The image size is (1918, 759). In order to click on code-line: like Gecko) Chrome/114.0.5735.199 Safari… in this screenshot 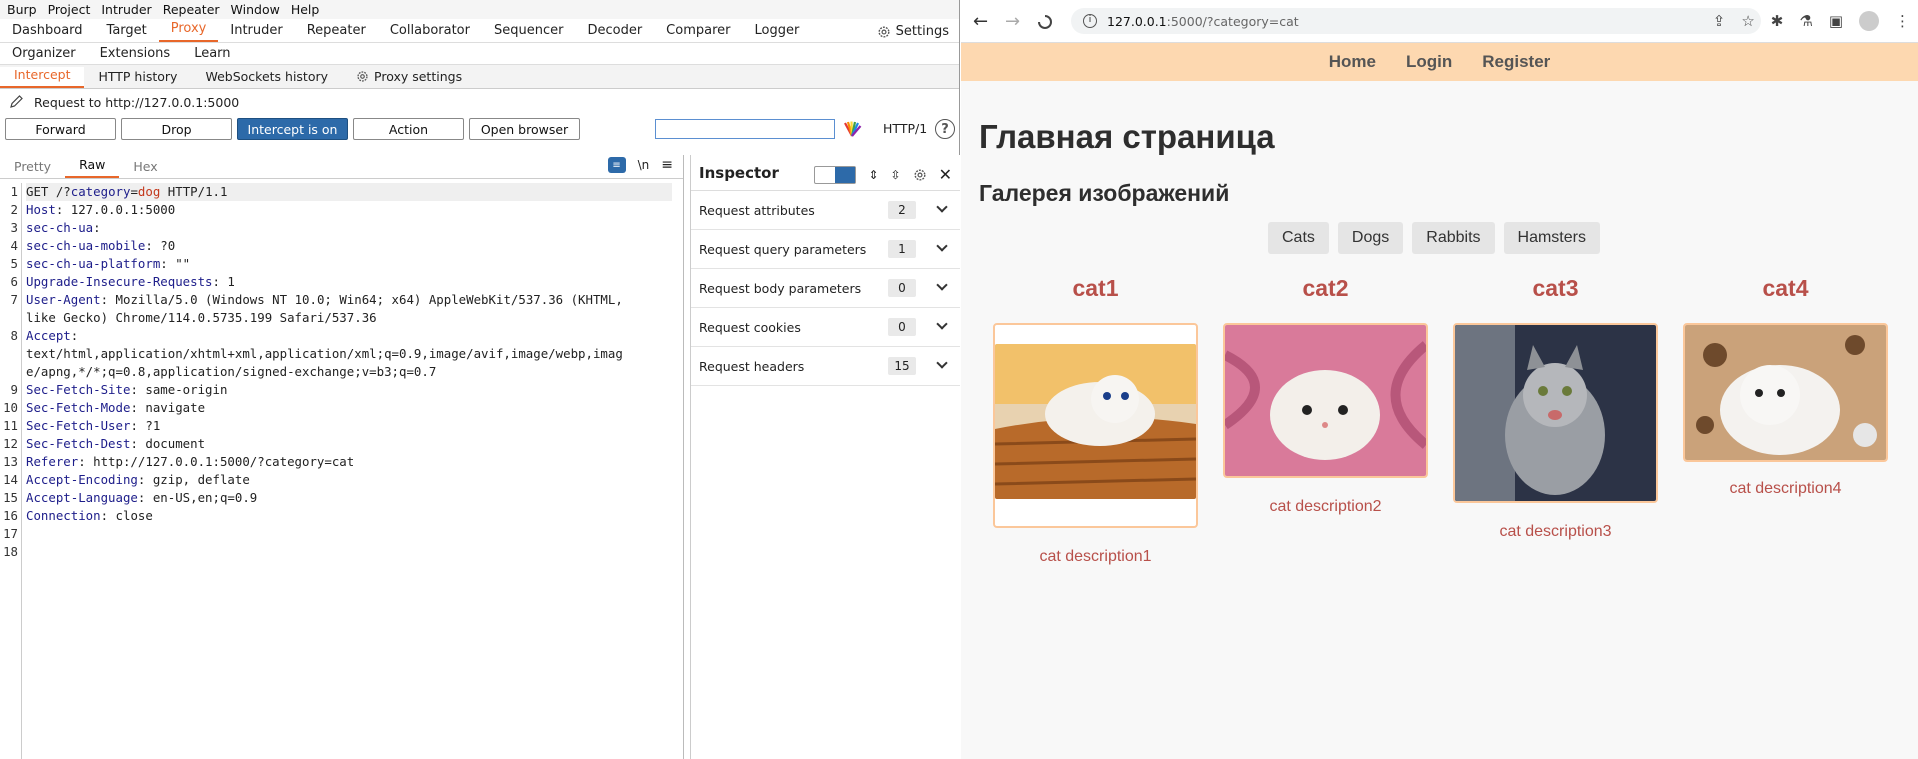, I will do `click(201, 317)`.